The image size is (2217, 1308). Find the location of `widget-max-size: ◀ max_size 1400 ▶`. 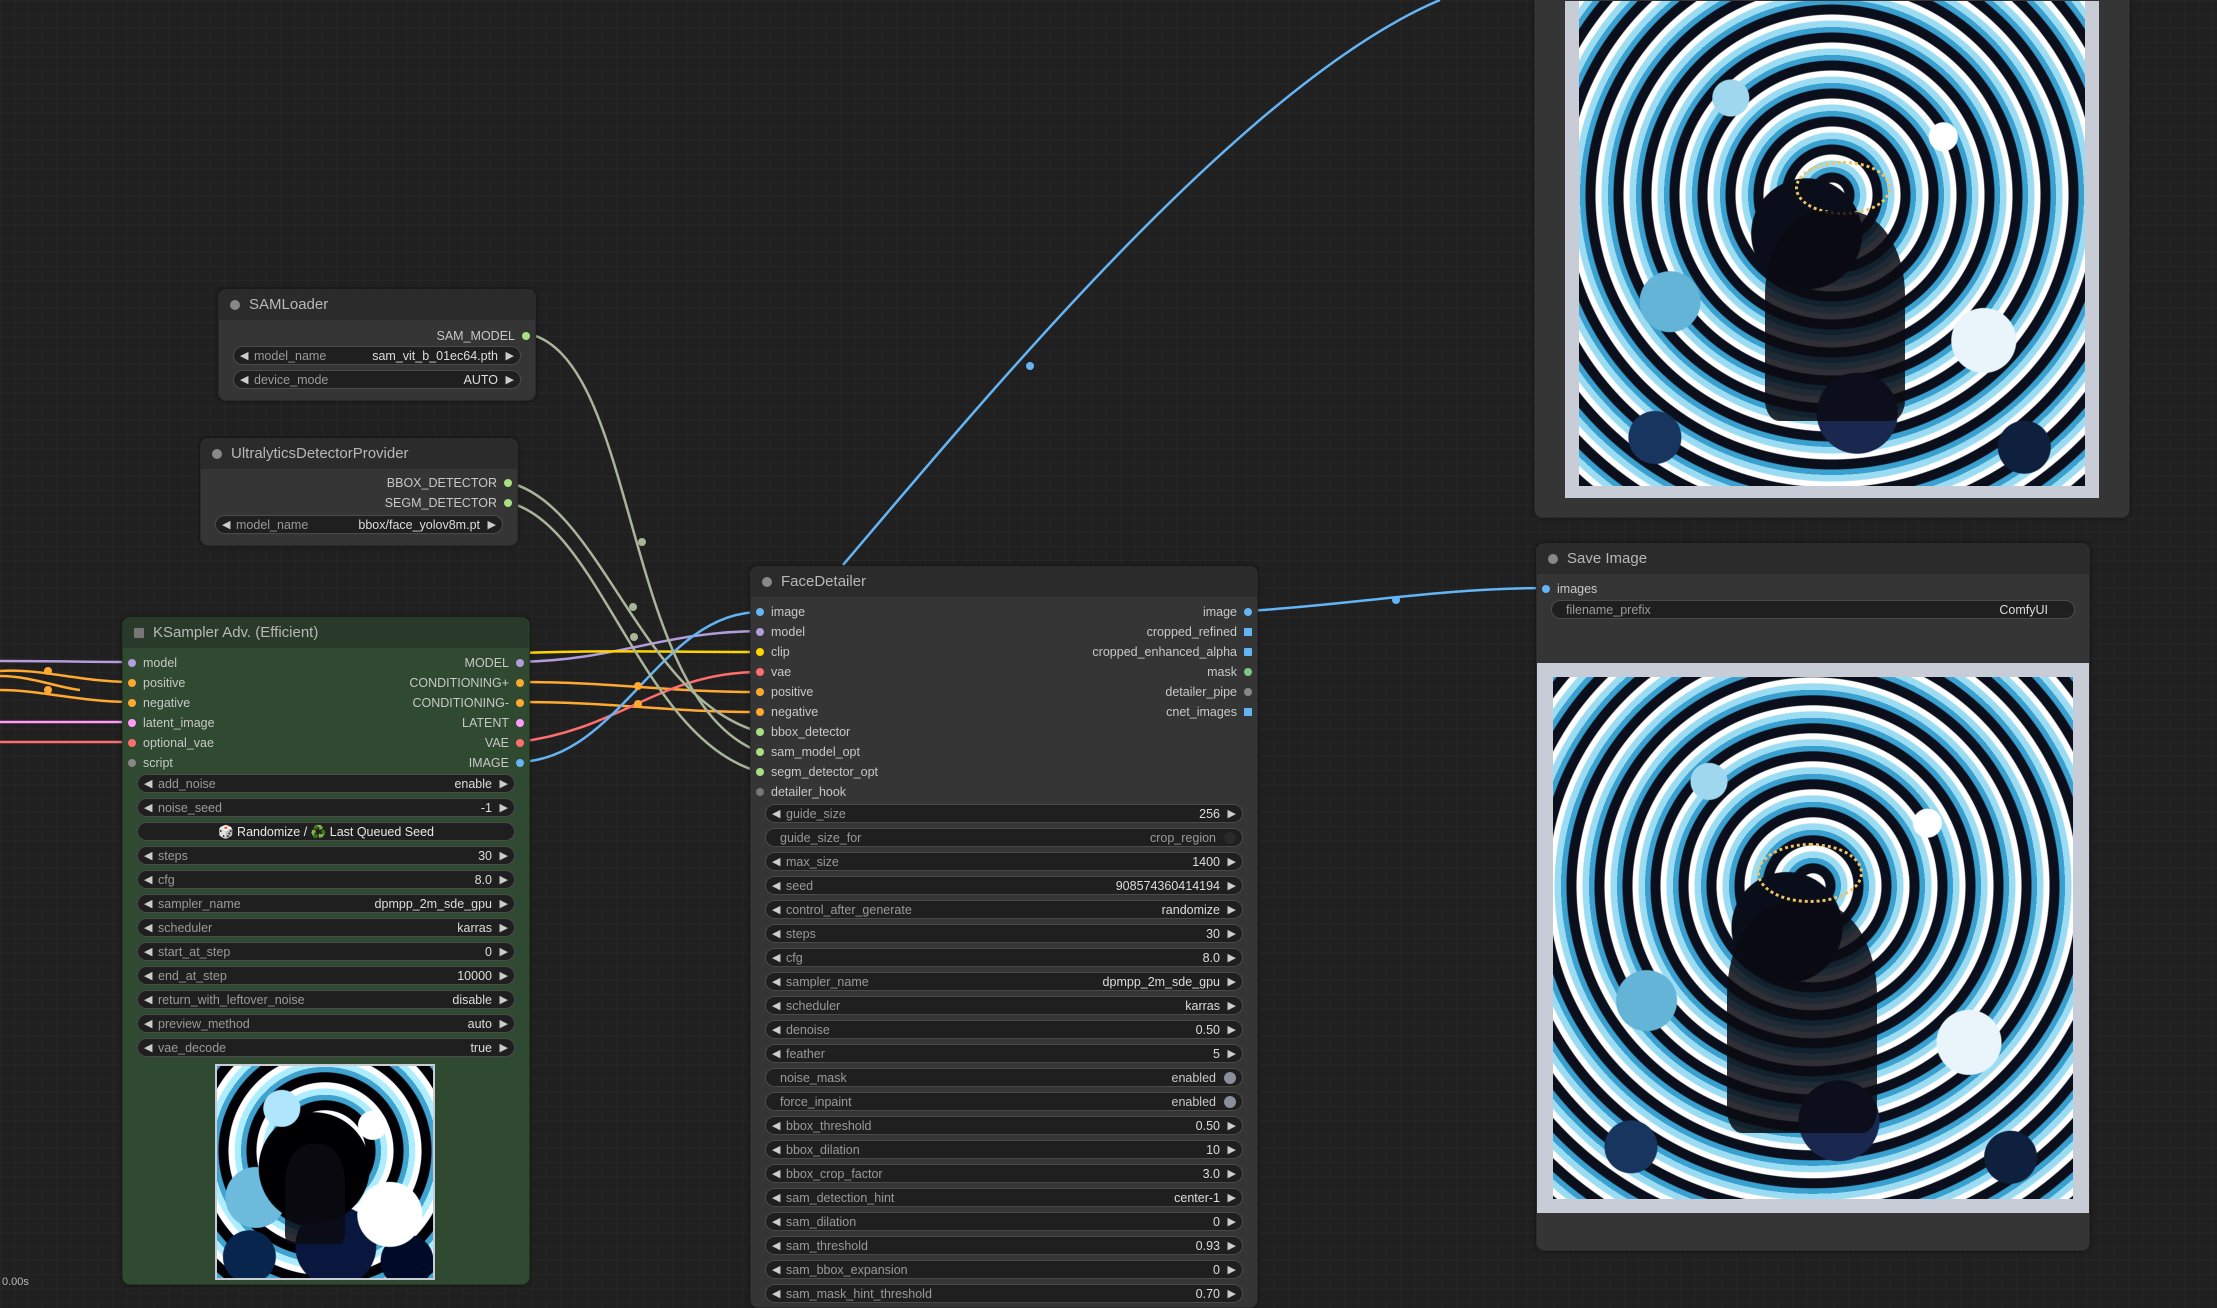

widget-max-size: ◀ max_size 1400 ▶ is located at coordinates (1004, 861).